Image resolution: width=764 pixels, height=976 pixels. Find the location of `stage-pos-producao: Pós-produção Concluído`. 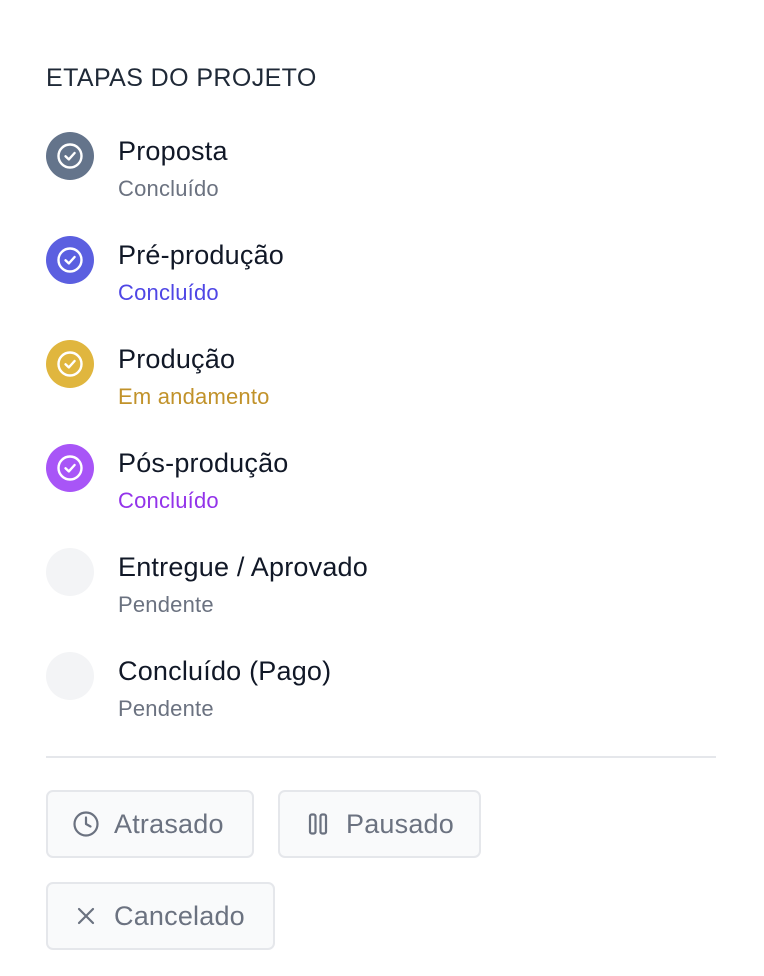

stage-pos-producao: Pós-produção Concluído is located at coordinates (381, 484).